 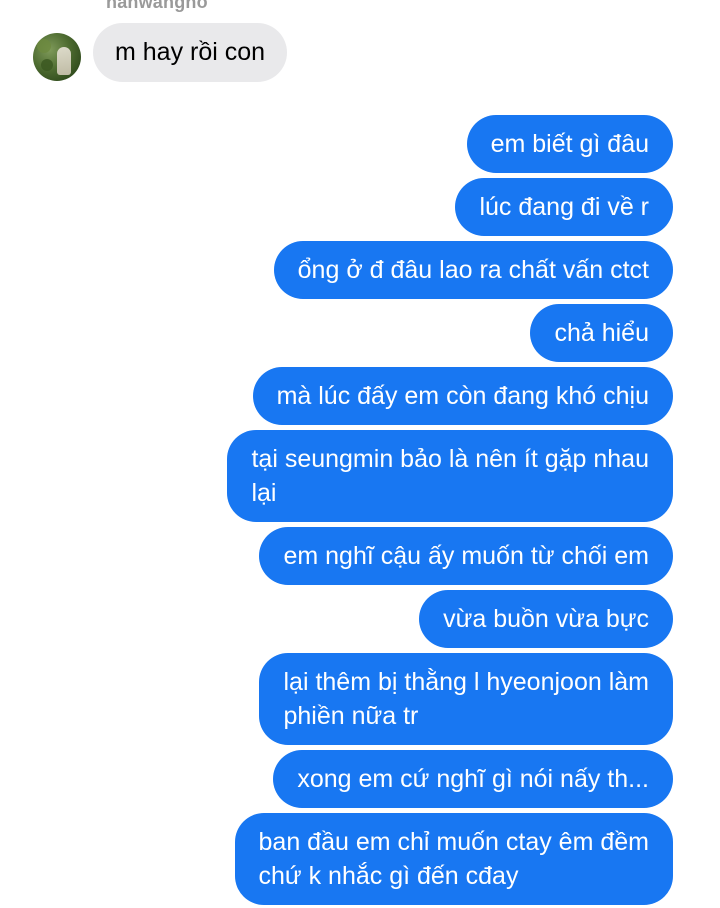 What do you see at coordinates (601, 333) in the screenshot?
I see `outgoing-message: chả hiểu` at bounding box center [601, 333].